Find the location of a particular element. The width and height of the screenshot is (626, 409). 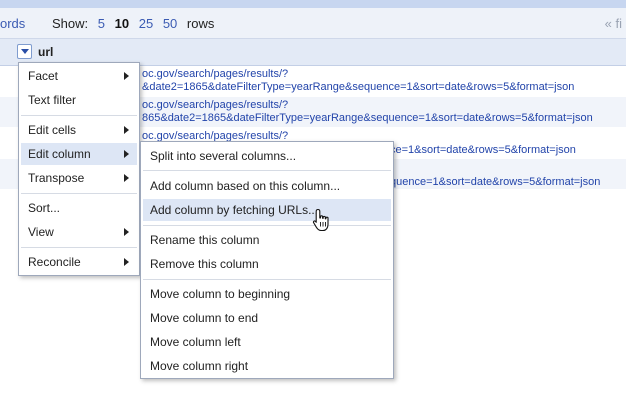

menu-item-label: Move column left is located at coordinates (195, 342).